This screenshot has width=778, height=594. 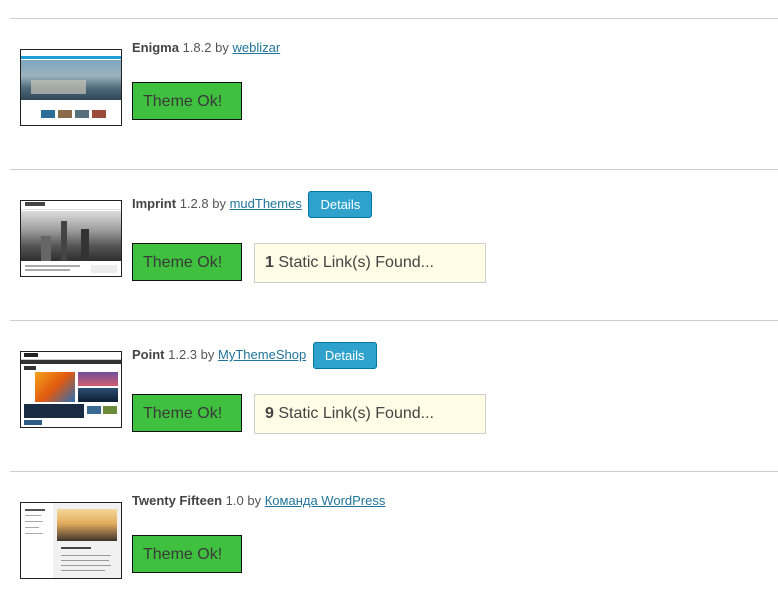 I want to click on theme-version: 1.8.2, so click(x=197, y=47).